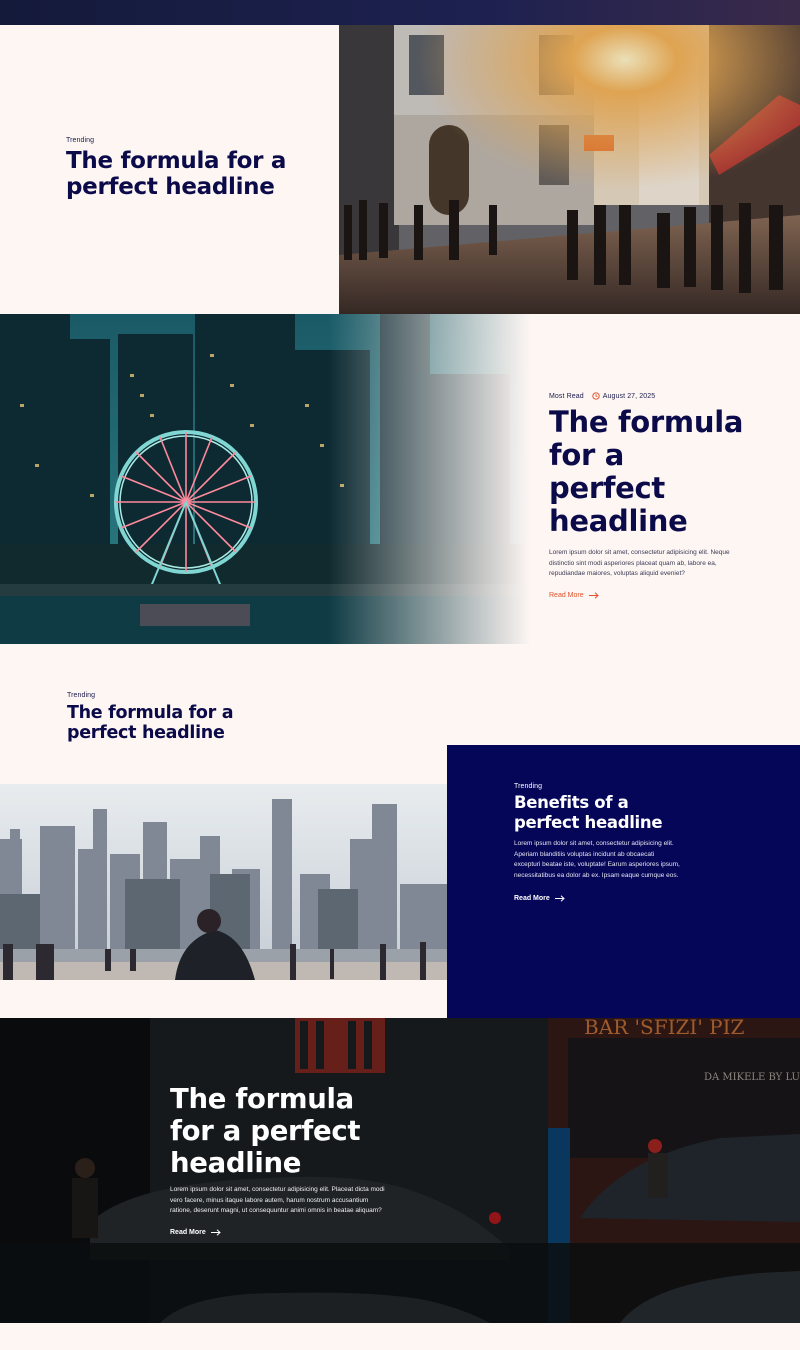  Describe the element at coordinates (400, 12) in the screenshot. I see `top-banner-strip` at that location.